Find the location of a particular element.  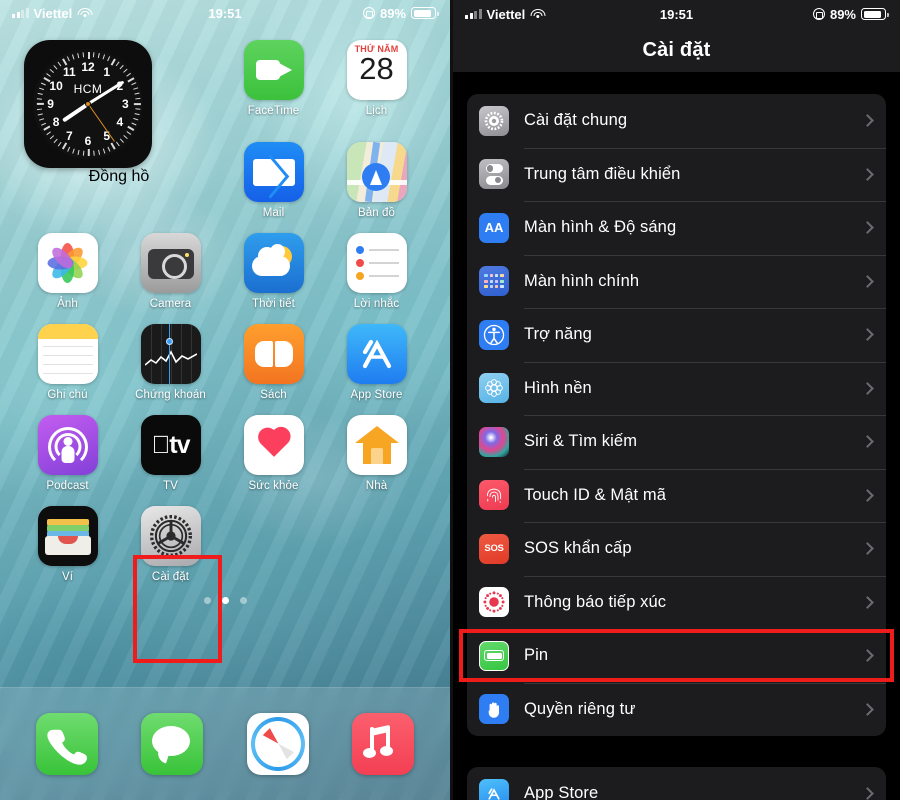

app-camera: Camera is located at coordinates (170, 267).